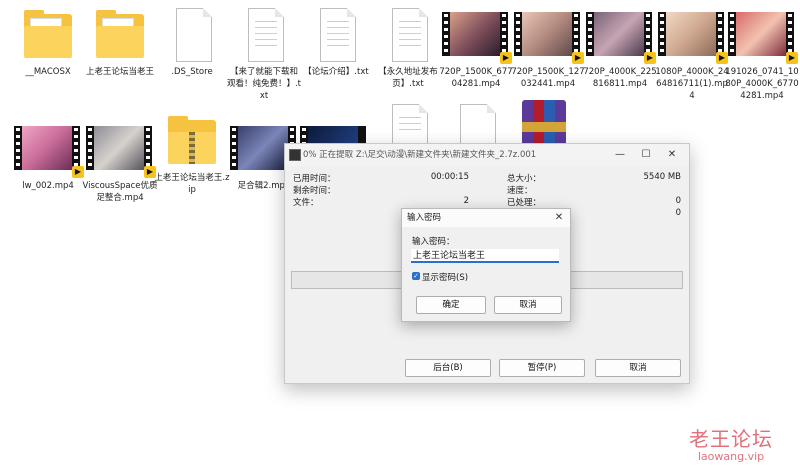 This screenshot has width=800, height=475. I want to click on file-txt-address: 【永久地址发布页】.txt, so click(408, 49).